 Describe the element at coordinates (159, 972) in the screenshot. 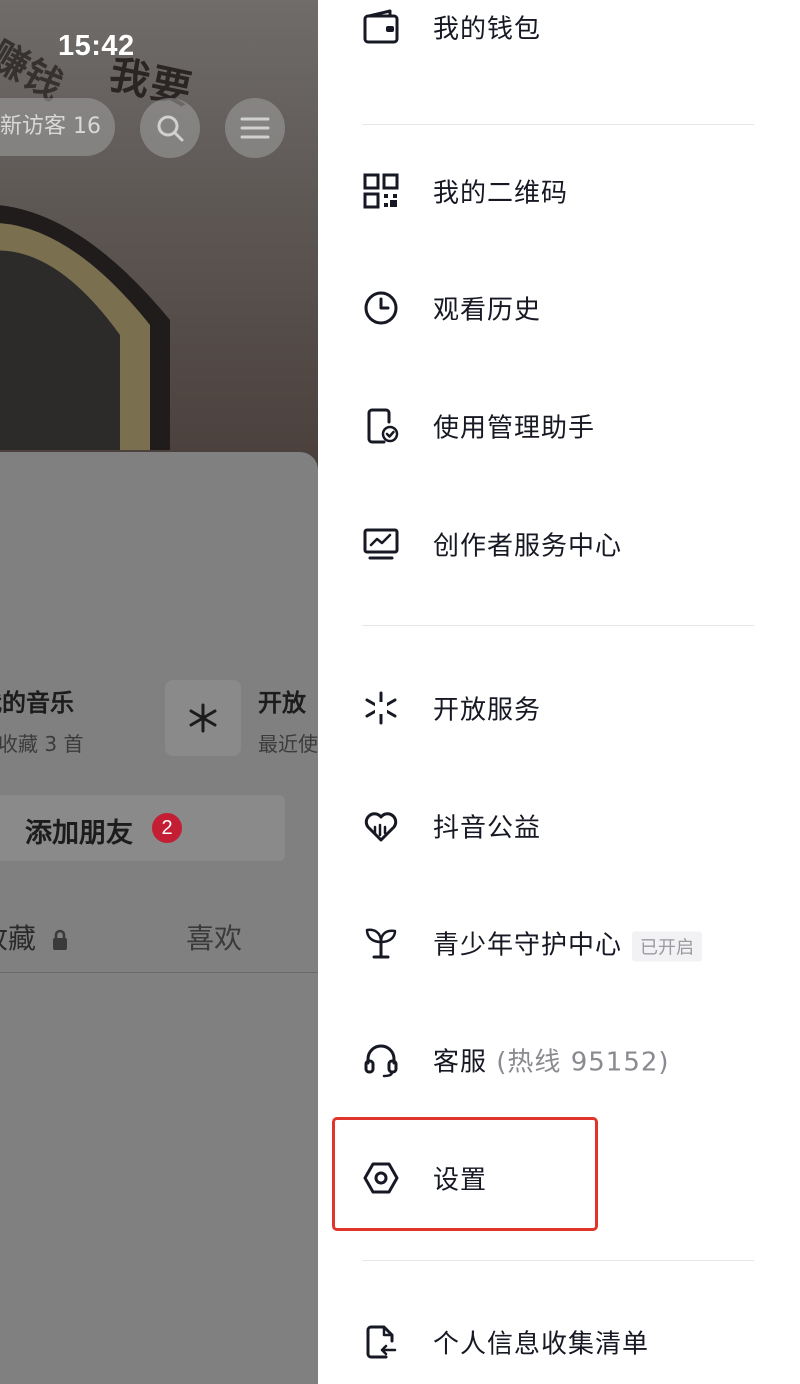

I see `tab-divider` at that location.